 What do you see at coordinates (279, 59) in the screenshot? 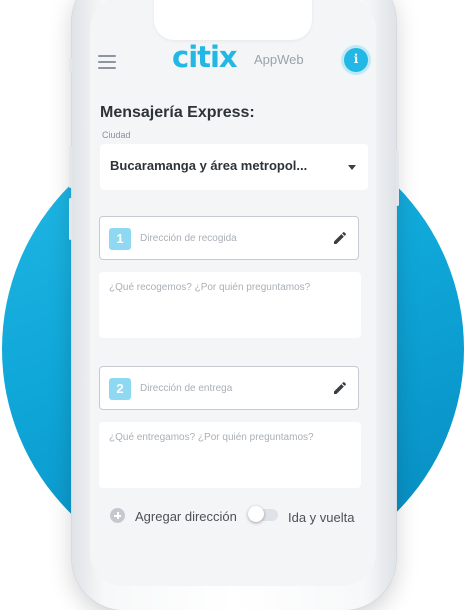
I see `app-subtitle: AppWeb` at bounding box center [279, 59].